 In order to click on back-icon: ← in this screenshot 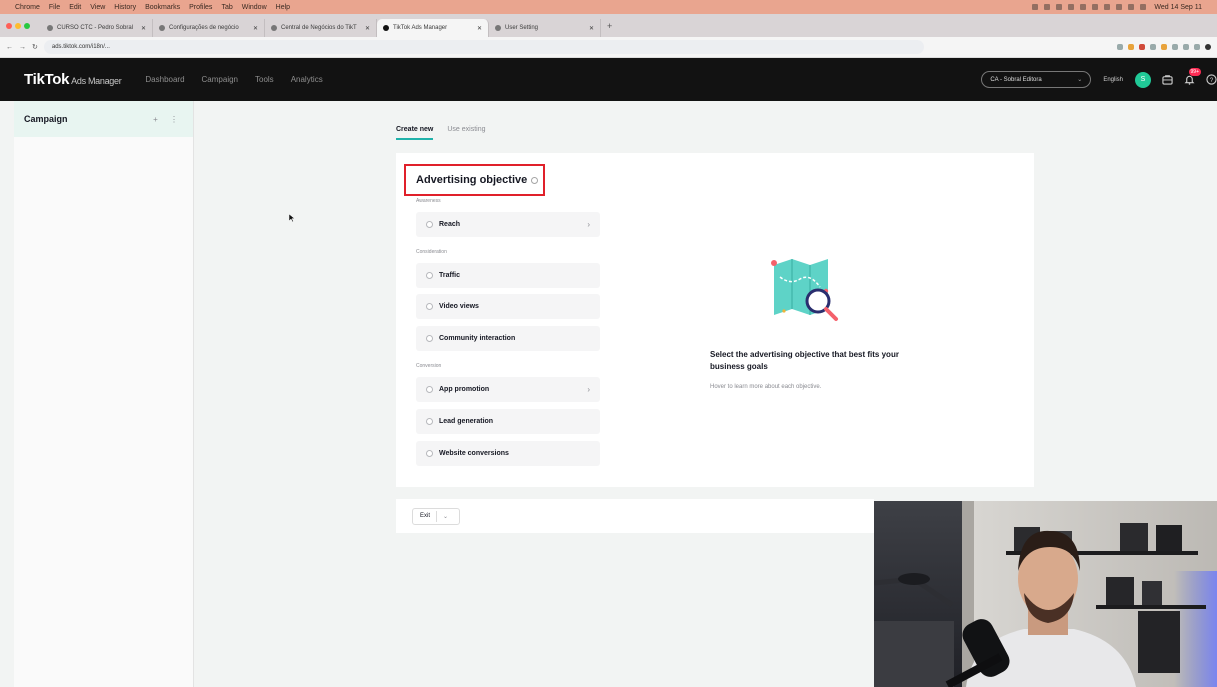, I will do `click(9, 47)`.